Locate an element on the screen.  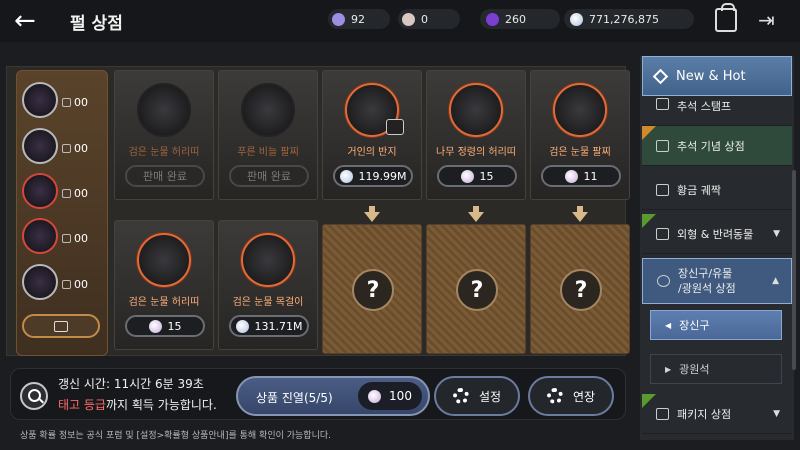
sidebar-item-chuseok-shop: 추석 기념 상점 is located at coordinates (717, 146).